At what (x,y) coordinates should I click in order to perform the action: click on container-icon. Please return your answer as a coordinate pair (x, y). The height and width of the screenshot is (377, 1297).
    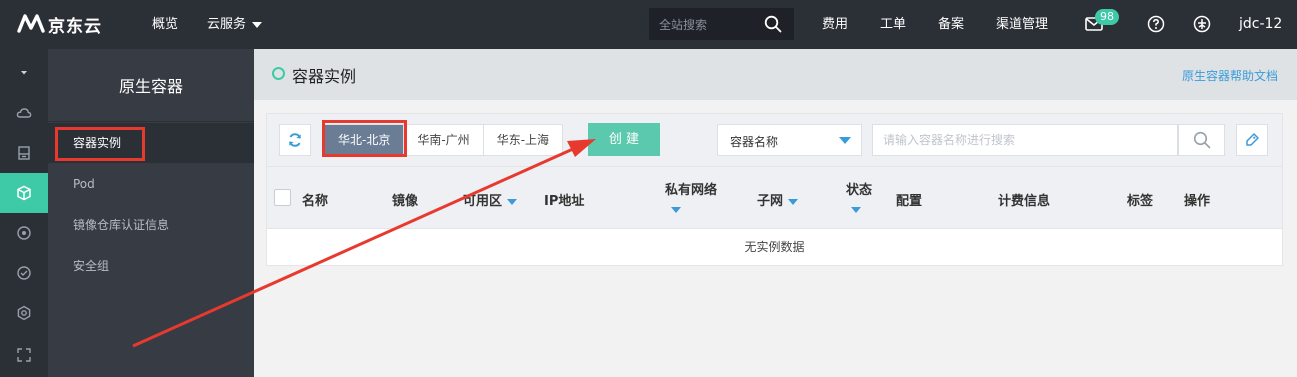
    Looking at the image, I should click on (24, 193).